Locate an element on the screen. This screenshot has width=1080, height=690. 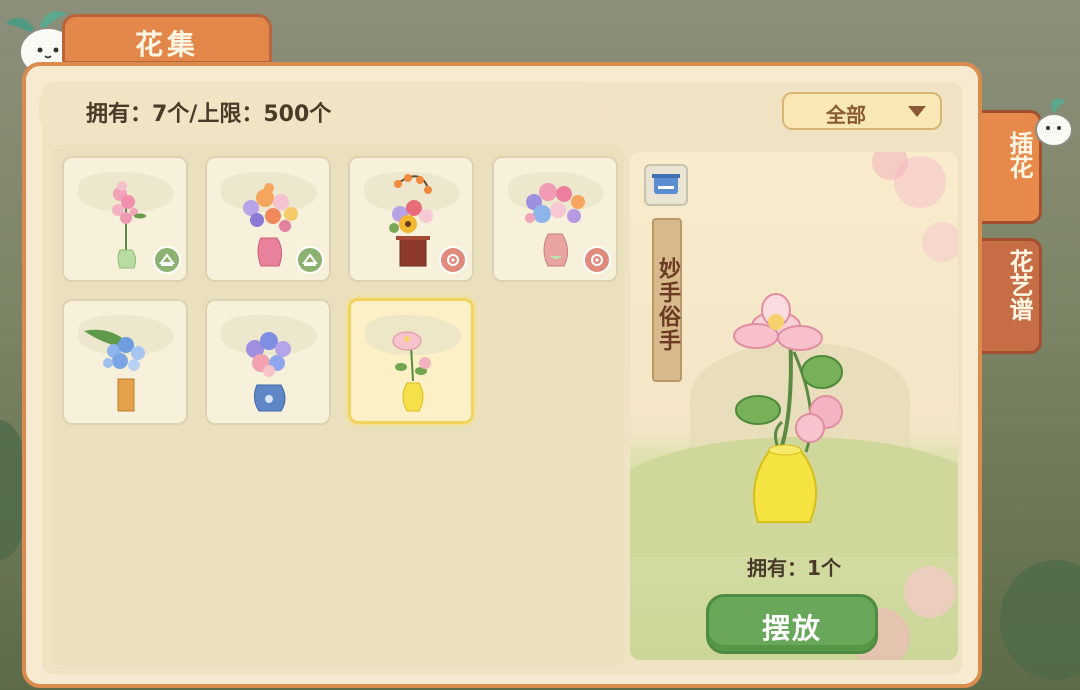
place-button-label: 摆放 is located at coordinates (791, 628).